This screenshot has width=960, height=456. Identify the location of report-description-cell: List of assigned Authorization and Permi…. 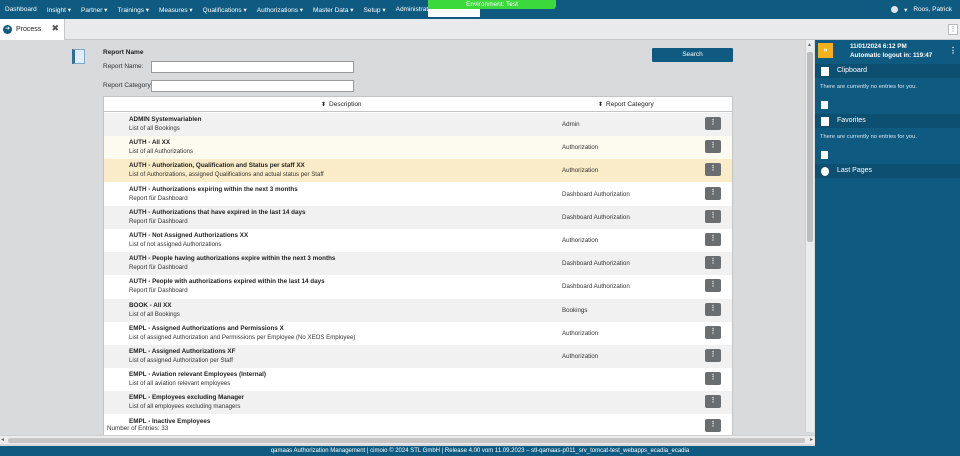
(242, 337).